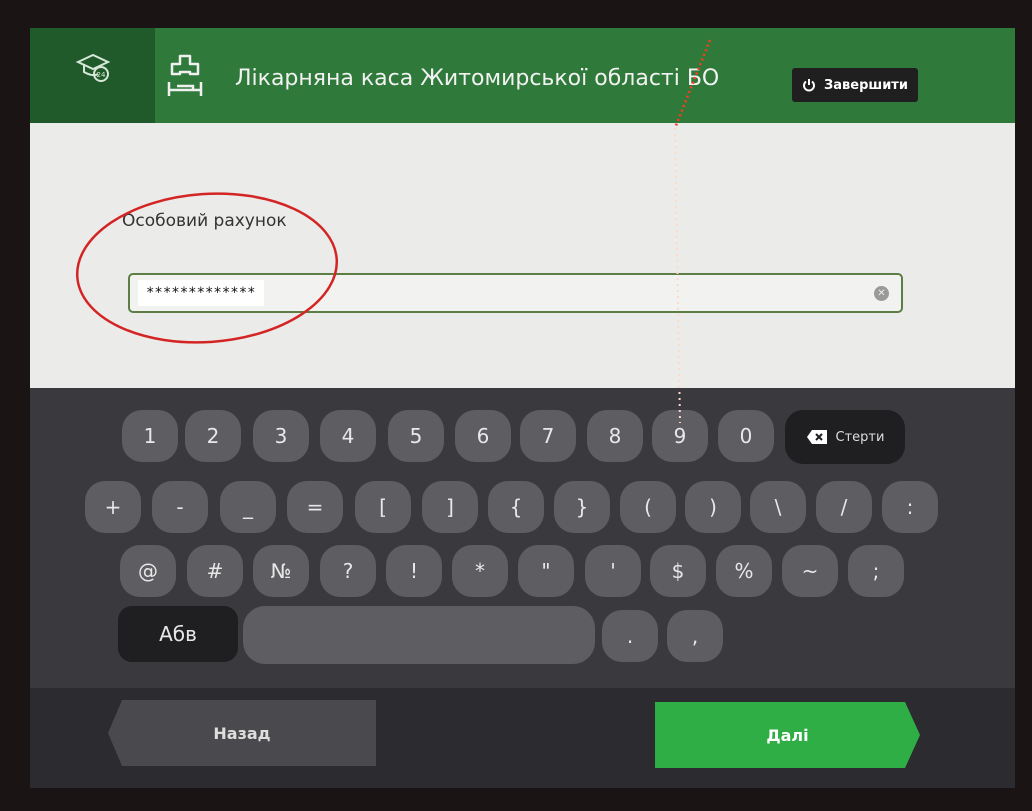  I want to click on key-2: 2, so click(213, 436).